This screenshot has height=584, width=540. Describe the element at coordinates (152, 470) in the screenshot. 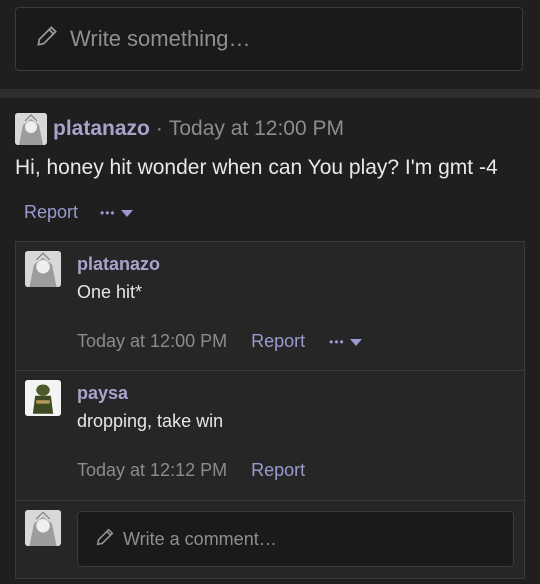

I see `comment-time: Today at 12:12 PM` at that location.